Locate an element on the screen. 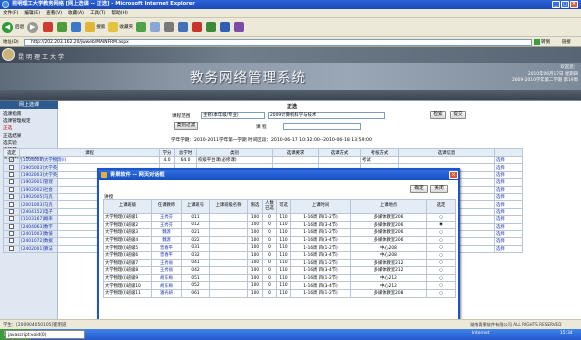 The image size is (581, 340). school-name: 昆明理工大学 is located at coordinates (42, 57).